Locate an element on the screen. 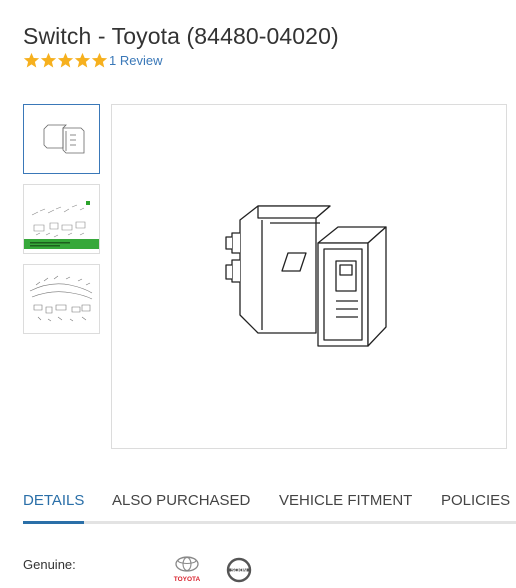 The height and width of the screenshot is (588, 516). scion-logo-icon: SCION is located at coordinates (239, 570).